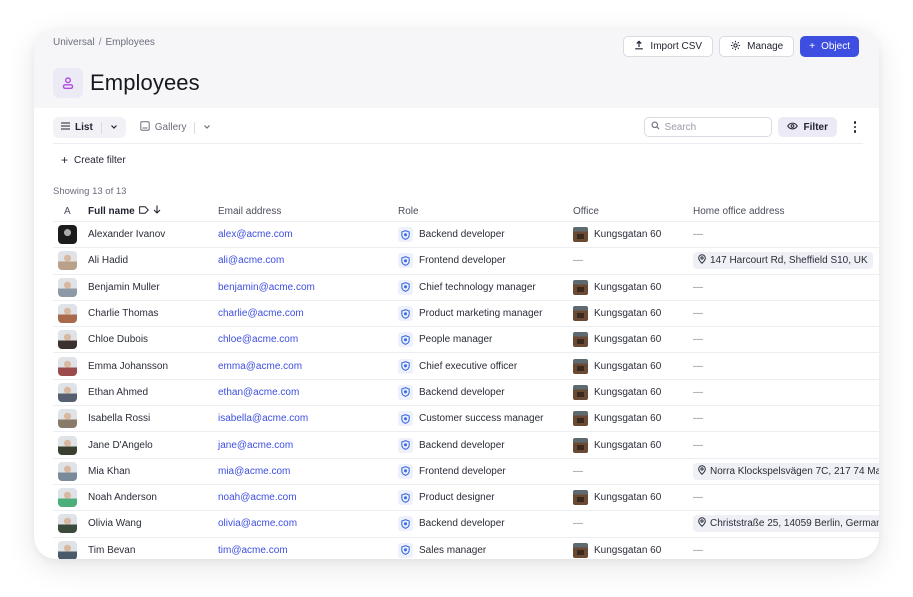  I want to click on import-csv-button: Import CSV, so click(668, 46).